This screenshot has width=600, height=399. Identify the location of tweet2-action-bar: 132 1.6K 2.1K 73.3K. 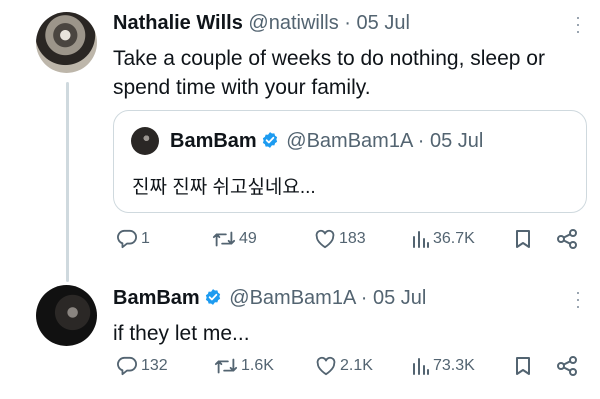
(351, 368).